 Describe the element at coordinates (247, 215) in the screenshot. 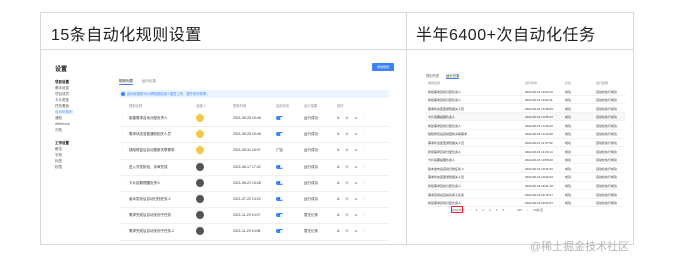

I see `update-time: 2021-11-29 10:07` at that location.